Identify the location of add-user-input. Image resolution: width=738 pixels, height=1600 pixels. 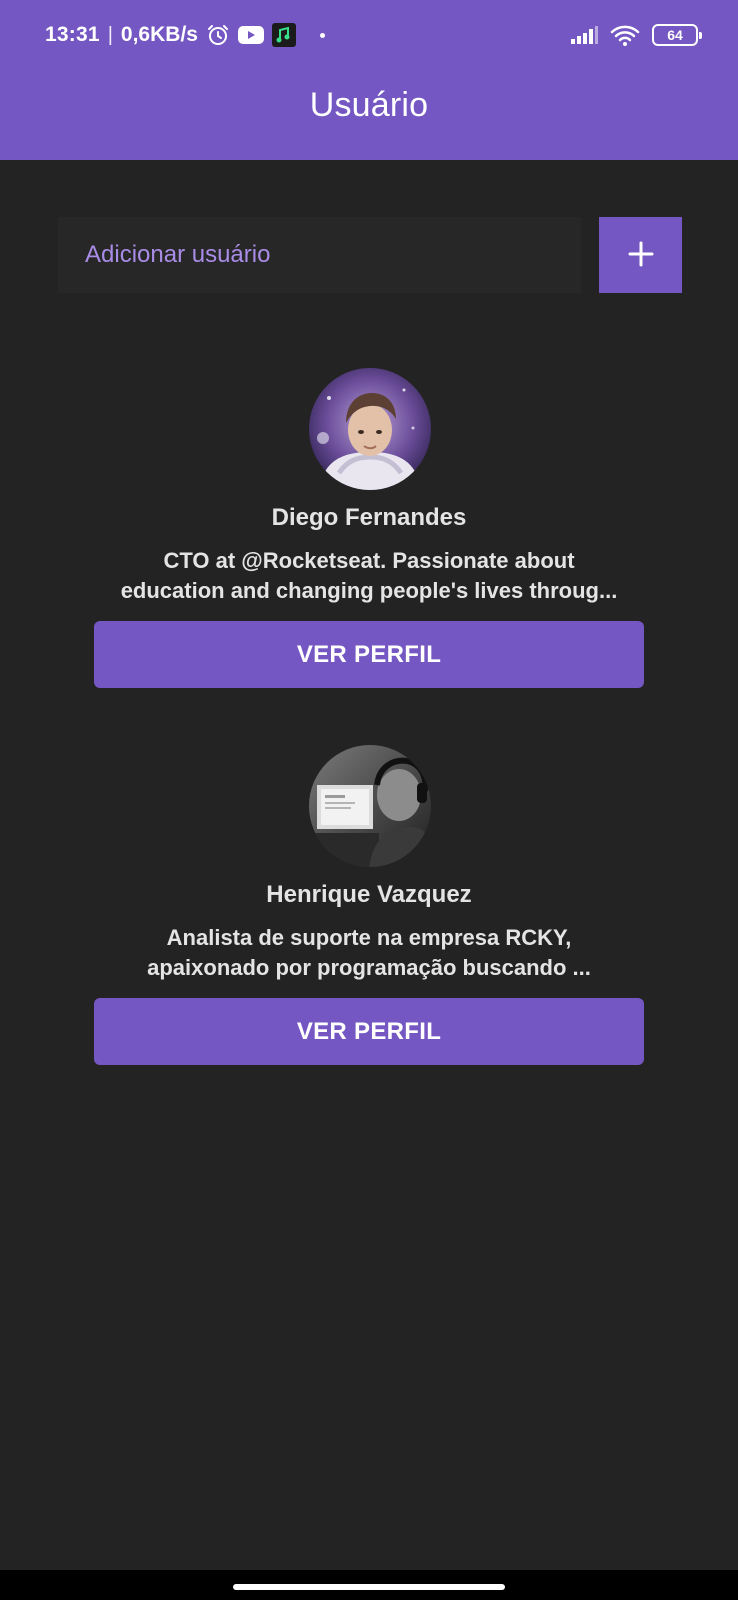
(319, 255).